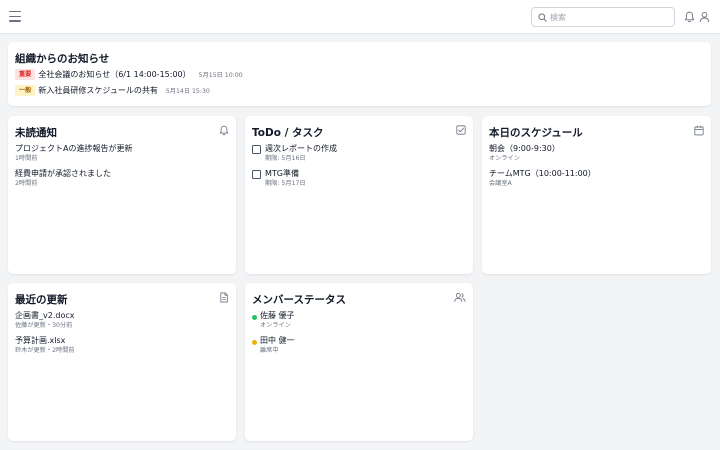 This screenshot has width=720, height=450. I want to click on update-file-name: 企画書_v2.docx, so click(45, 315).